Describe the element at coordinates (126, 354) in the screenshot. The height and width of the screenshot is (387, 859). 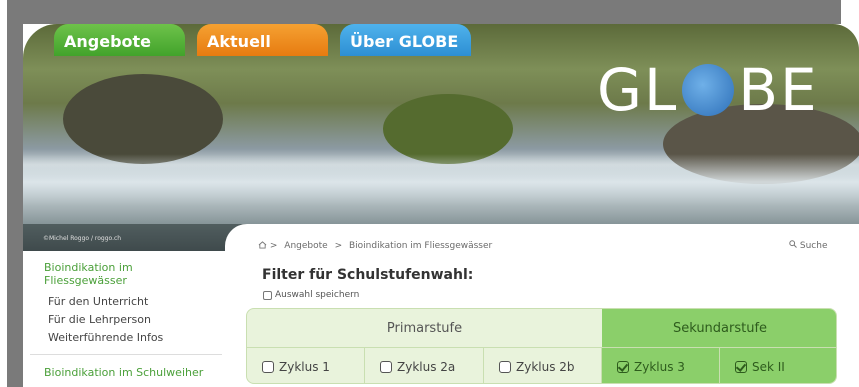
I see `sidebar-divider` at that location.